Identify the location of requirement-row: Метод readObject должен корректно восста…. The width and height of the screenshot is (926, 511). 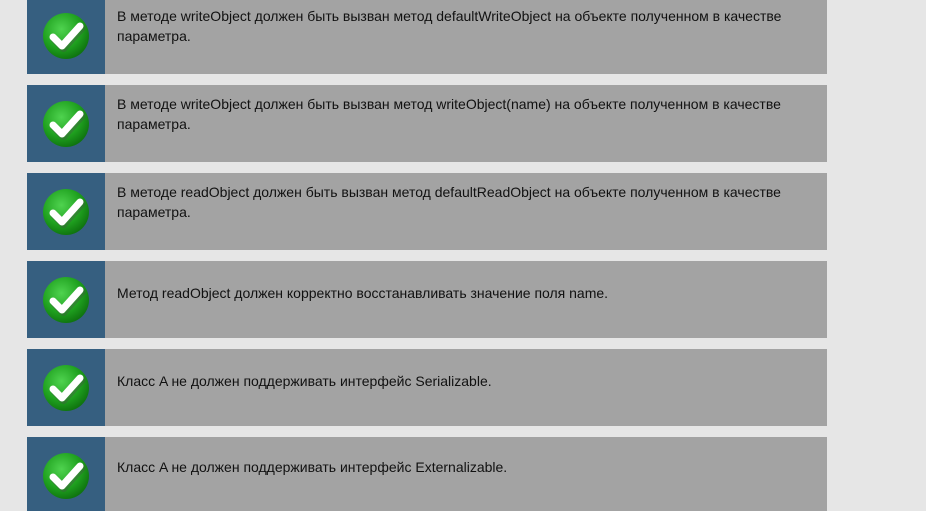
(427, 299).